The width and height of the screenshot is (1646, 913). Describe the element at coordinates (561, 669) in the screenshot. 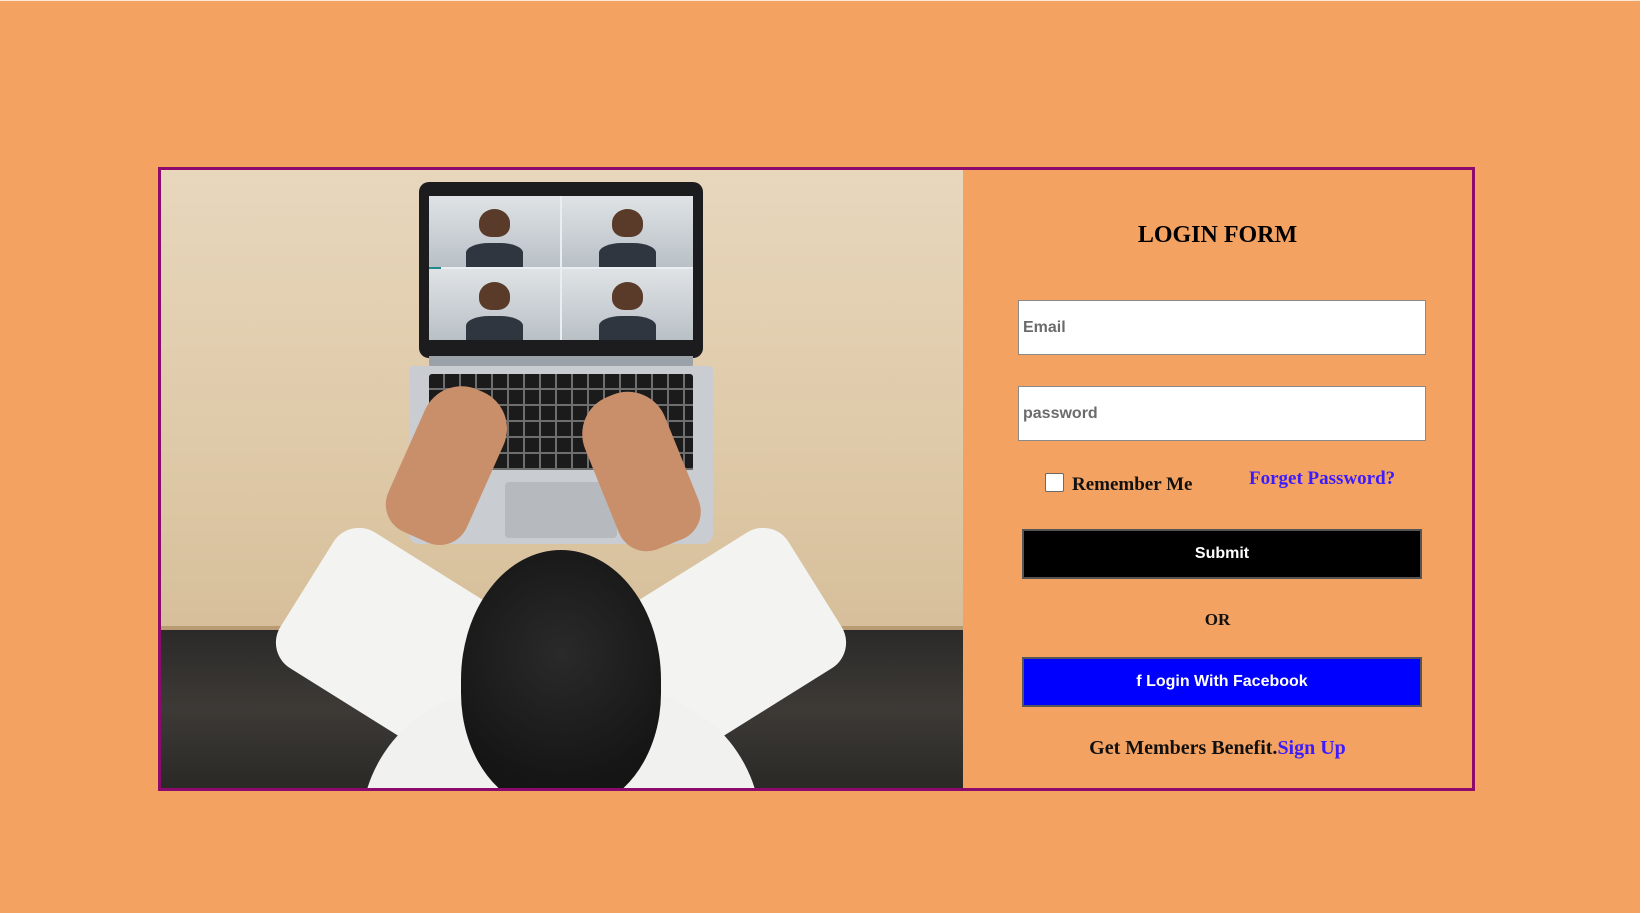

I see `person-head` at that location.